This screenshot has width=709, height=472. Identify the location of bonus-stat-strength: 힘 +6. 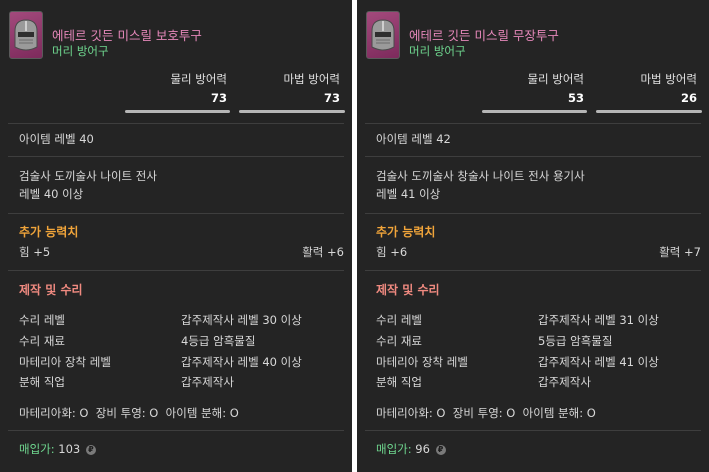
(392, 252).